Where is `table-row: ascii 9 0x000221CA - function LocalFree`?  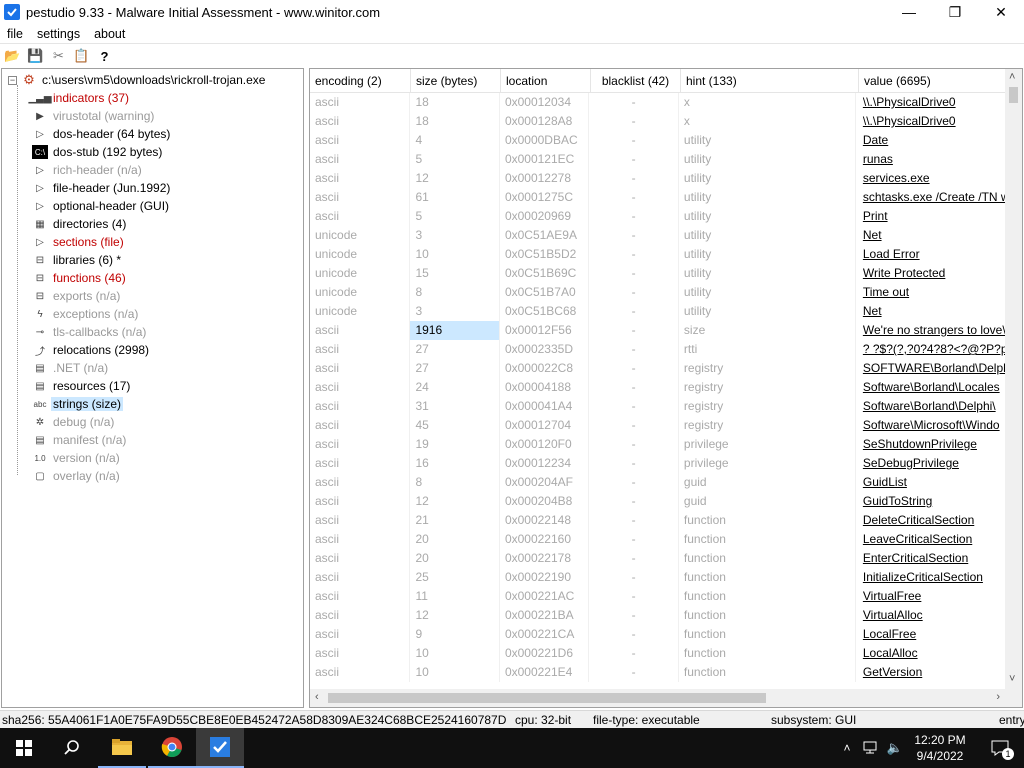 table-row: ascii 9 0x000221CA - function LocalFree is located at coordinates (658, 634).